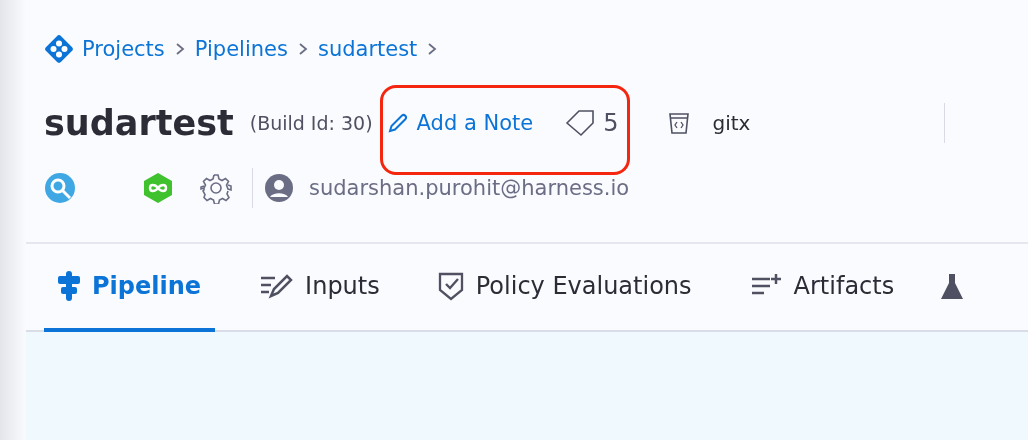 Image resolution: width=1028 pixels, height=440 pixels. I want to click on tag-icon, so click(580, 123).